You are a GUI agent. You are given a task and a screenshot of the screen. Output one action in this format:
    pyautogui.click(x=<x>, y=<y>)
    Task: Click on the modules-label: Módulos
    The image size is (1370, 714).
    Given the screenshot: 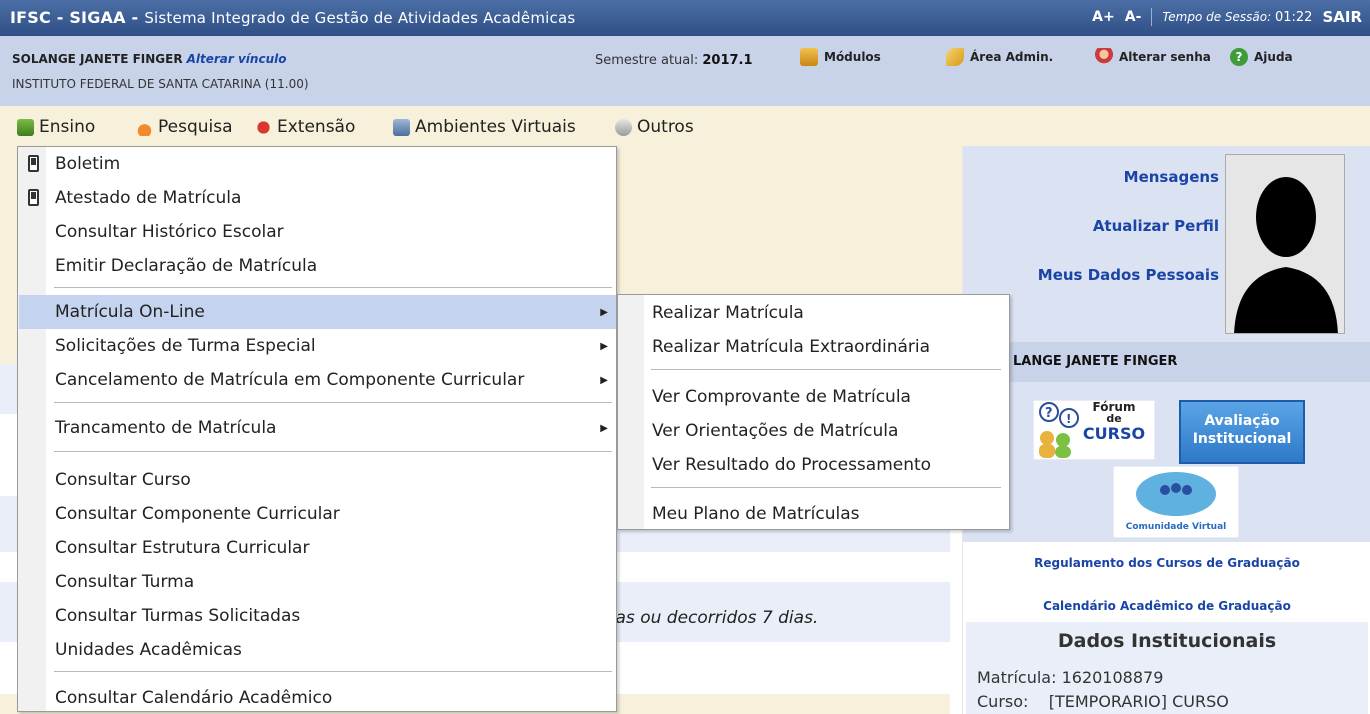 What is the action you would take?
    pyautogui.click(x=852, y=57)
    